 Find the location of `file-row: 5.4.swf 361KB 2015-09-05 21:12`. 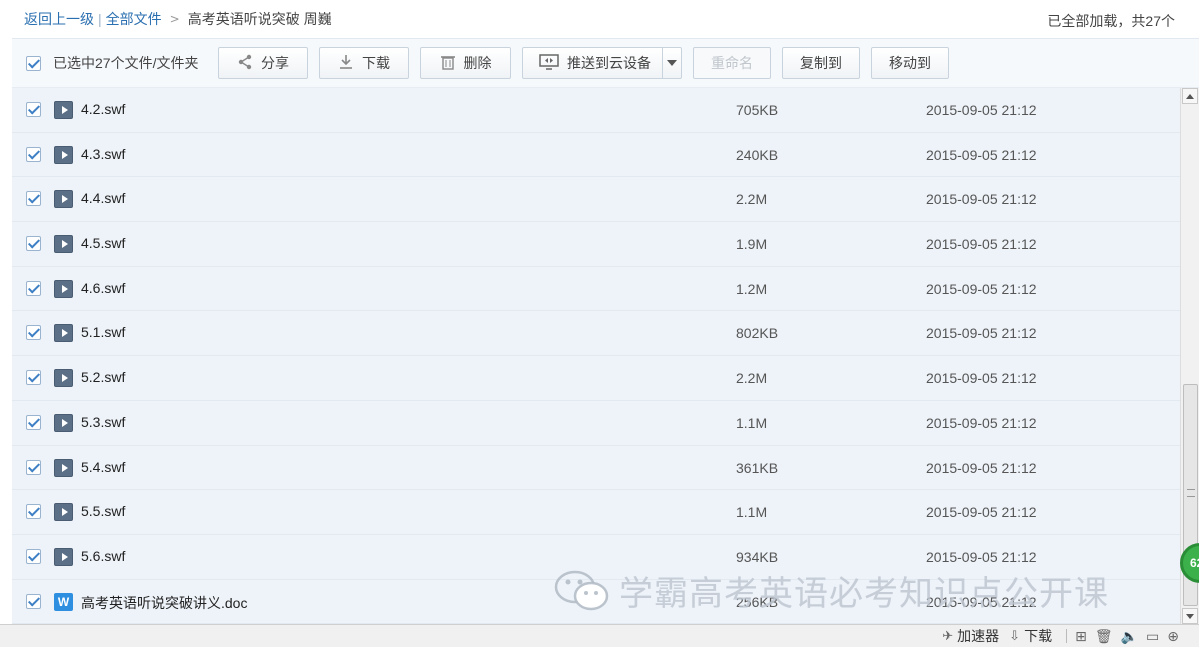

file-row: 5.4.swf 361KB 2015-09-05 21:12 is located at coordinates (596, 468).